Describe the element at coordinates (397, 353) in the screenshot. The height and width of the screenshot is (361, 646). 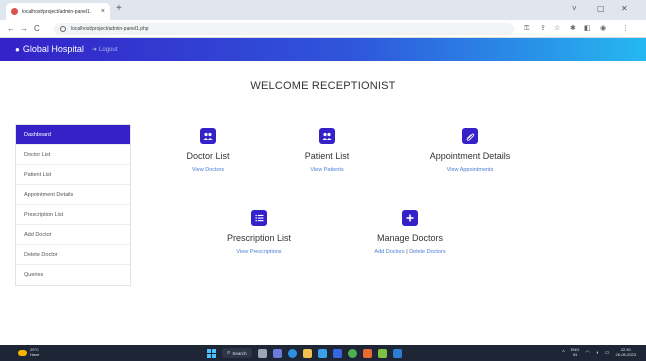
I see `vscode-icon` at that location.